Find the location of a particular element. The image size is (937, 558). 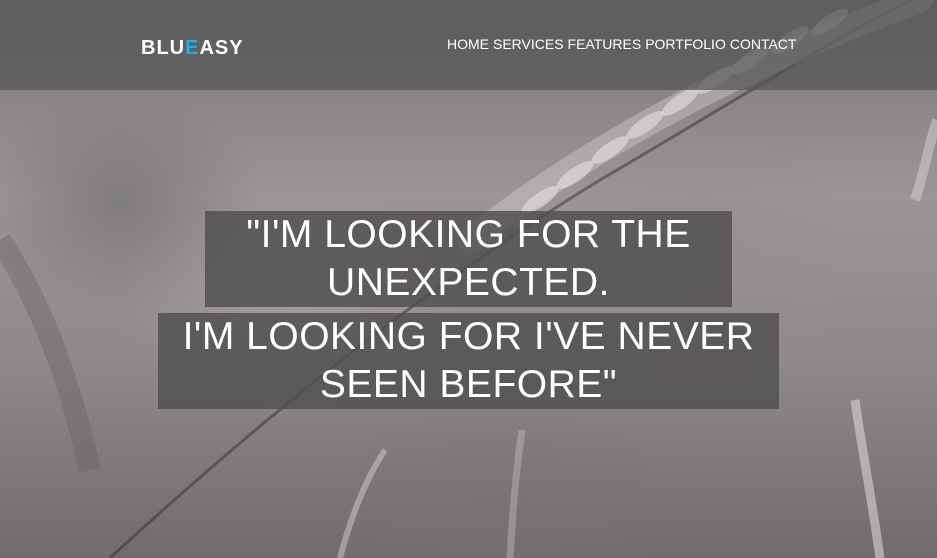

hero-quote-line-1: "I'M LOOKING FOR THE UNEXPECTED. is located at coordinates (468, 259).